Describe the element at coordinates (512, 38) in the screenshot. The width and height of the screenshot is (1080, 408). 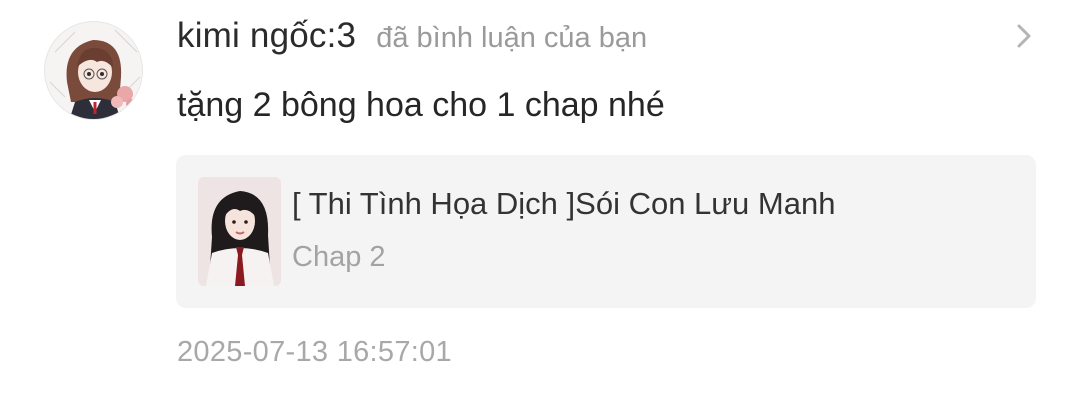
I see `action-text: đã bình luận của bạn` at that location.